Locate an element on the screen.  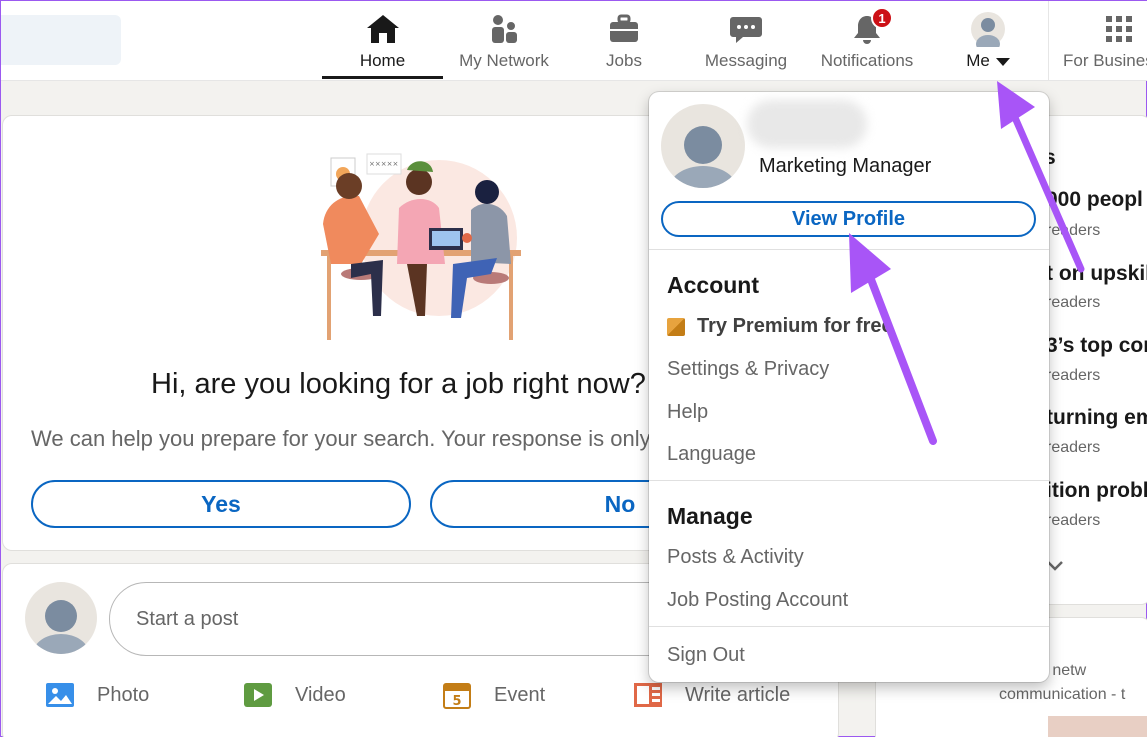
posts-activity-link: Posts & Activity is located at coordinates (735, 557).